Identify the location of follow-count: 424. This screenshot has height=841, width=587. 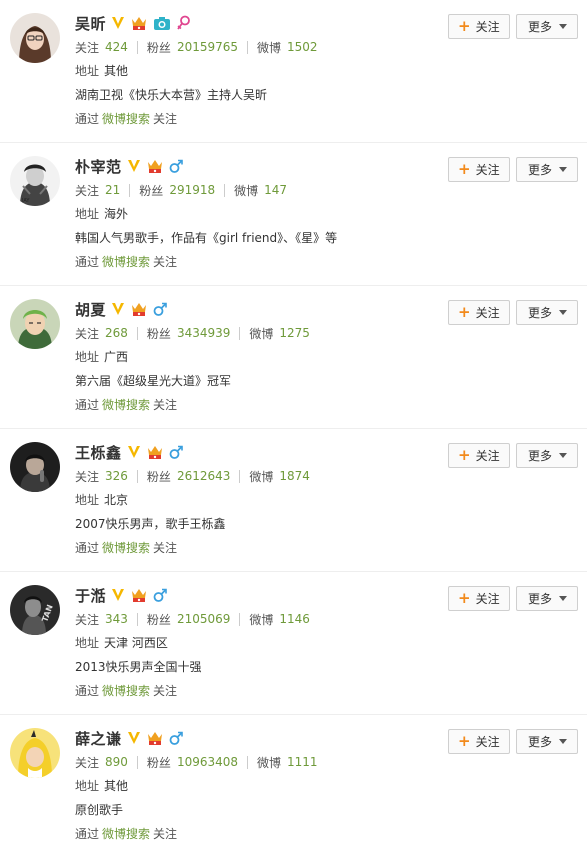
(116, 47).